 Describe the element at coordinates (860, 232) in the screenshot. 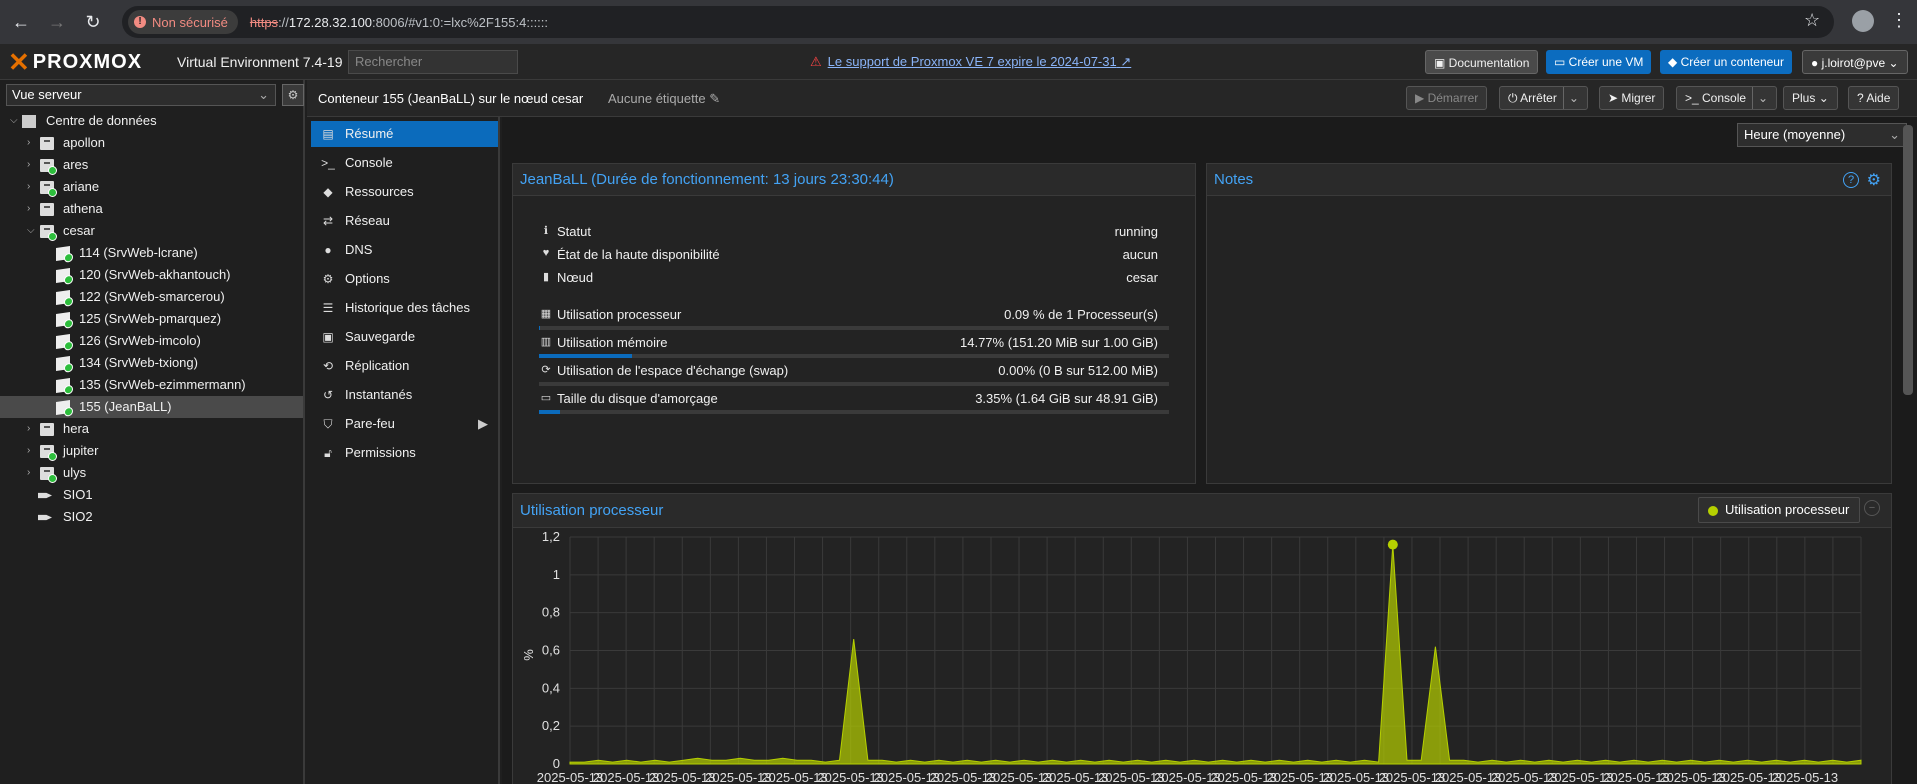

I see `status-row: ℹ Statut running` at that location.